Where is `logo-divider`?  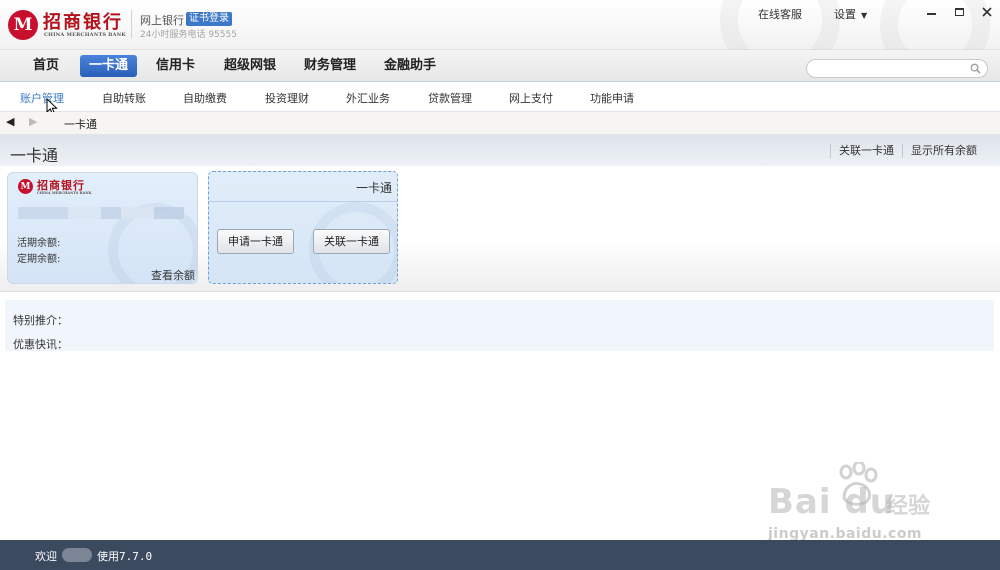 logo-divider is located at coordinates (131, 24).